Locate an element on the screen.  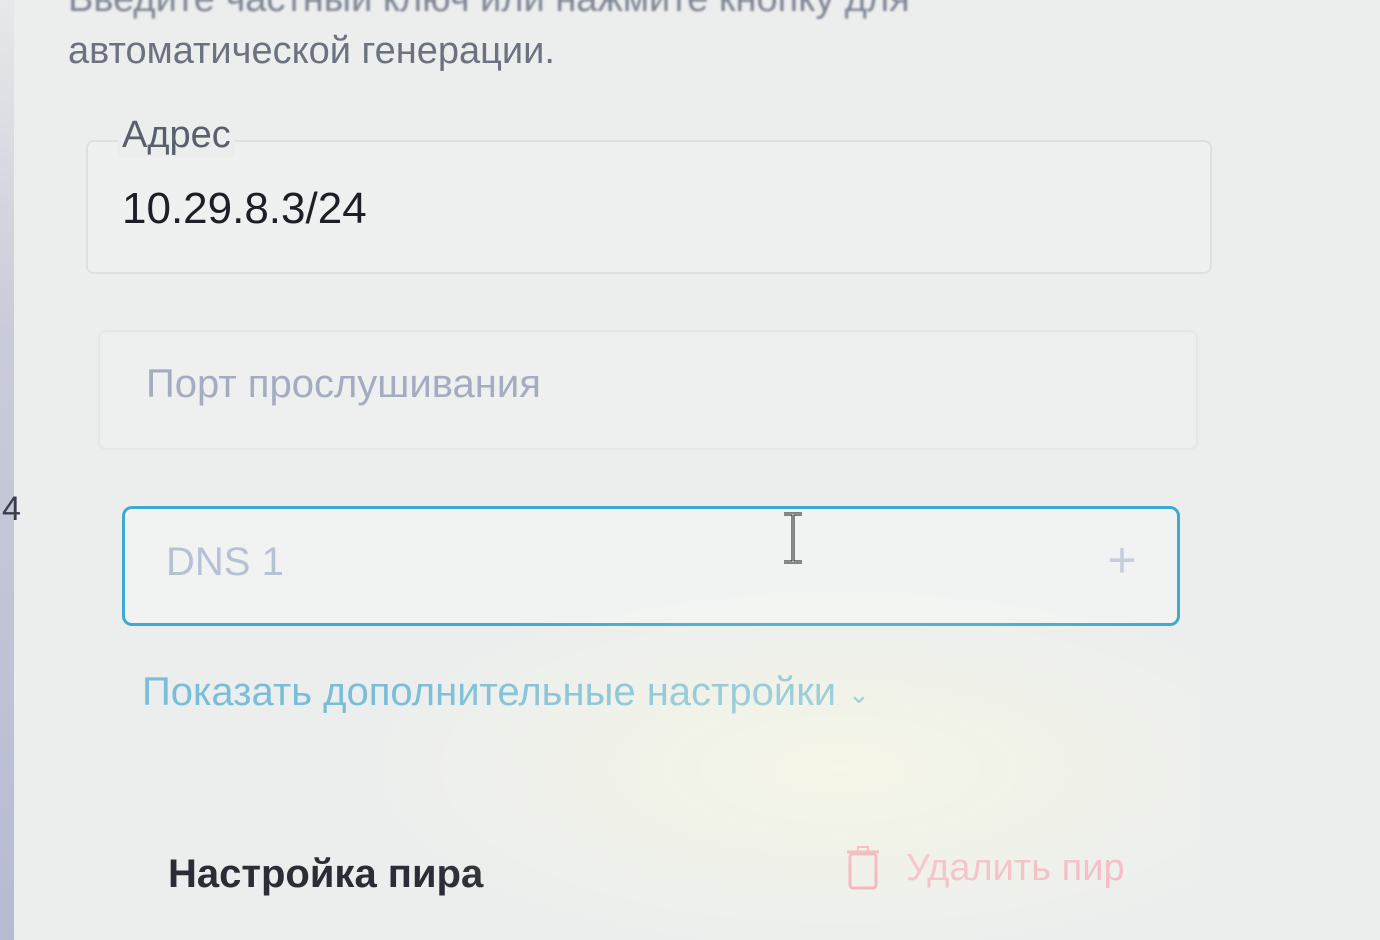
description-text: автоматической генерации. is located at coordinates (311, 51).